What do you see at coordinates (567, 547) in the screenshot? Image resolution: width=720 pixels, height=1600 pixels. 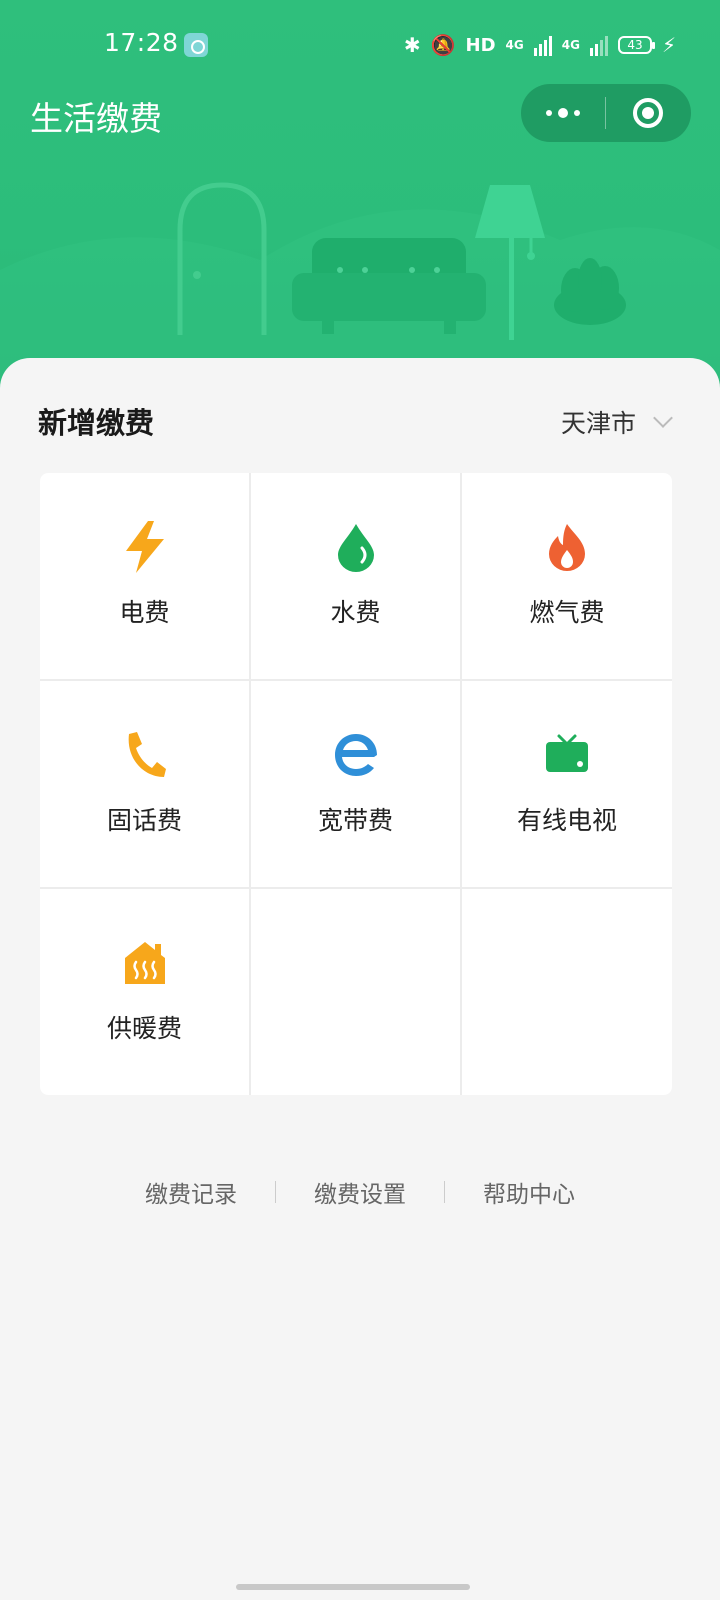 I see `flame-icon` at bounding box center [567, 547].